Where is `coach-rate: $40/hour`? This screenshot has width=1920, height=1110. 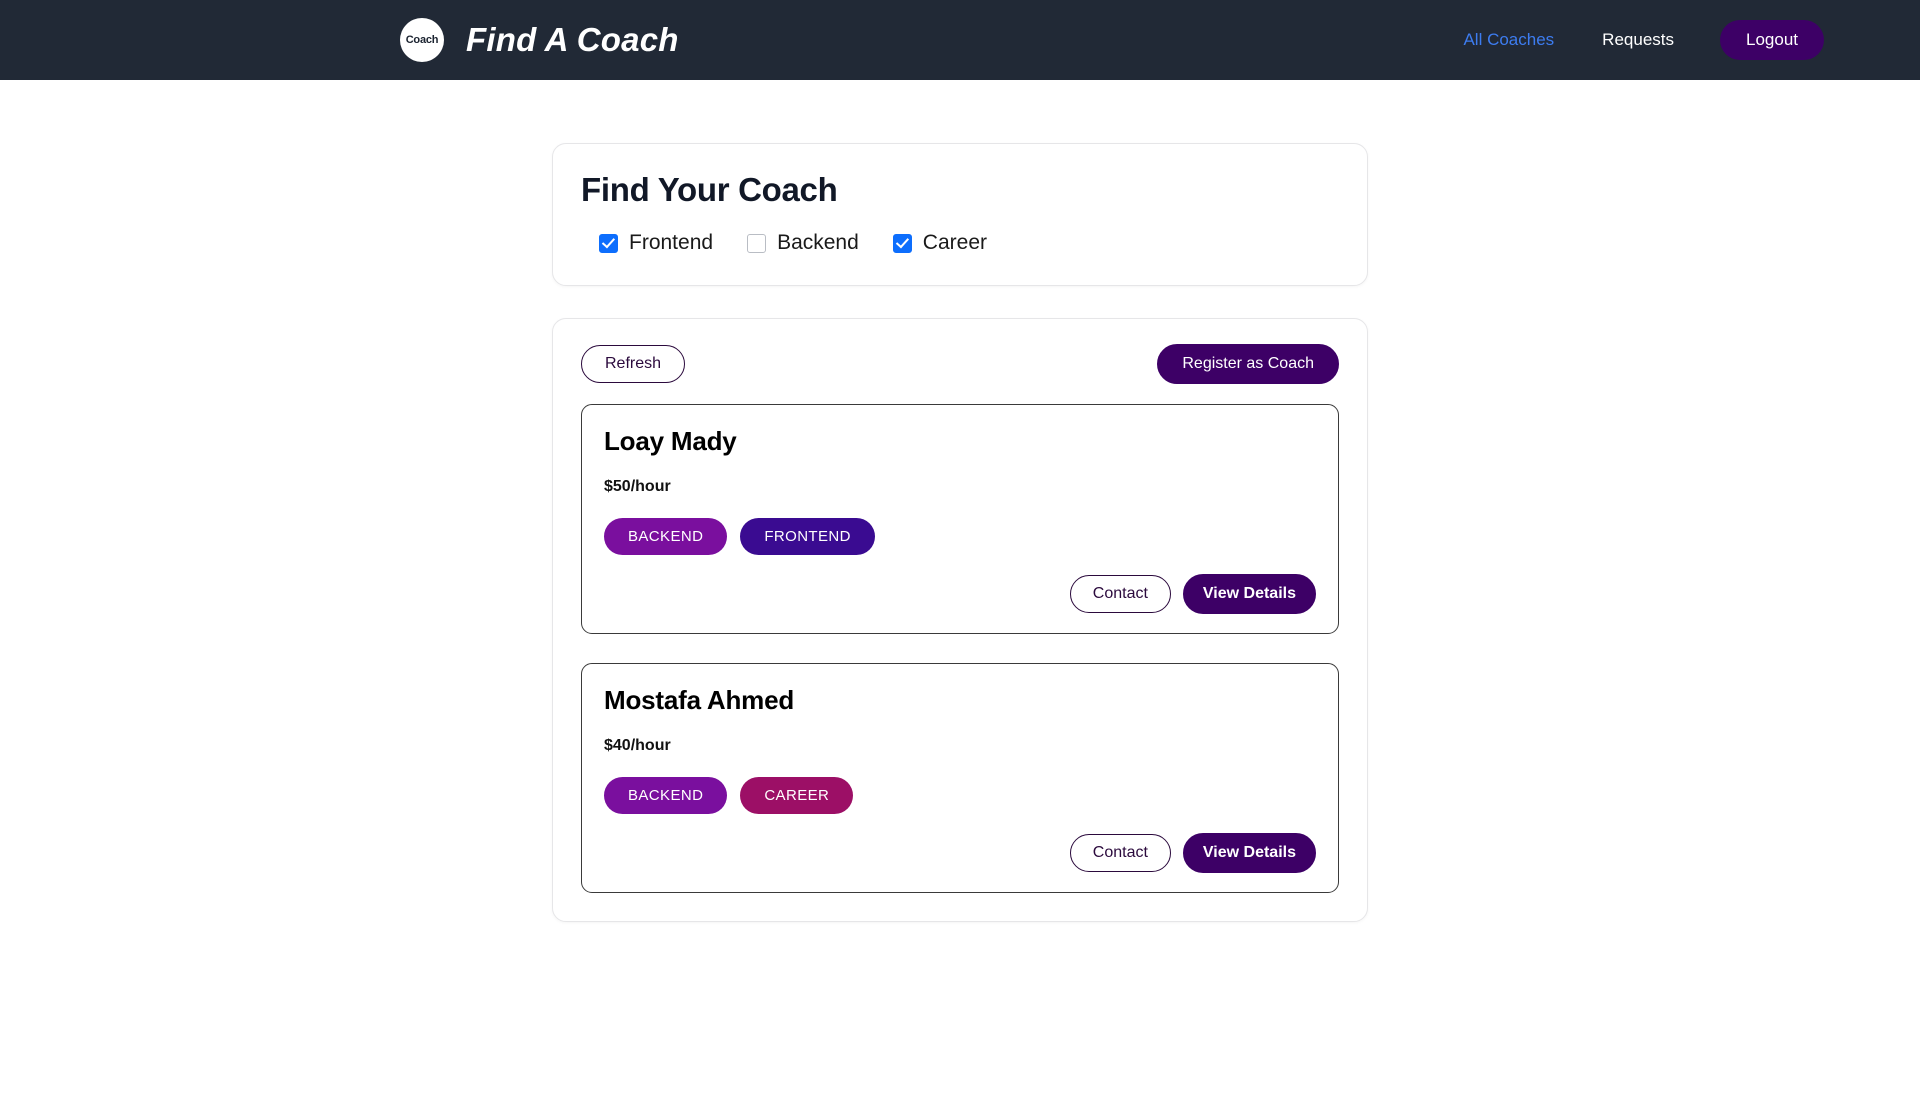 coach-rate: $40/hour is located at coordinates (637, 745).